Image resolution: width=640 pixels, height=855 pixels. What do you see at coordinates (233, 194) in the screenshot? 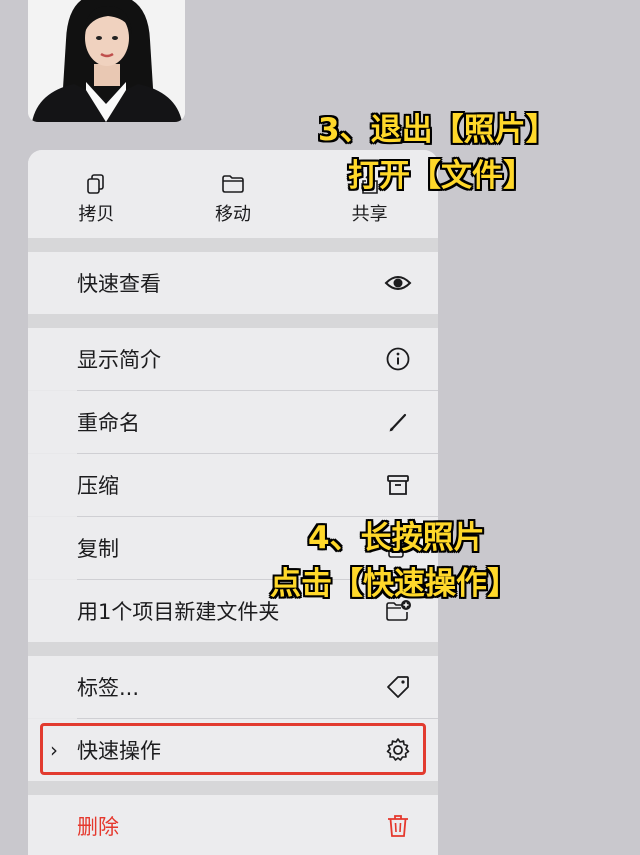
I see `move-button: 移动` at bounding box center [233, 194].